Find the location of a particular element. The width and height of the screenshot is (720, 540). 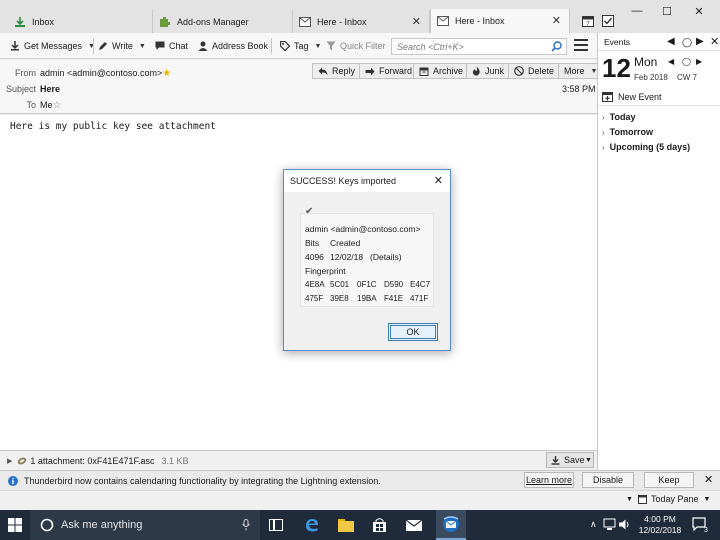

tab-addons-manager: Add-ons Manager is located at coordinates (223, 21).